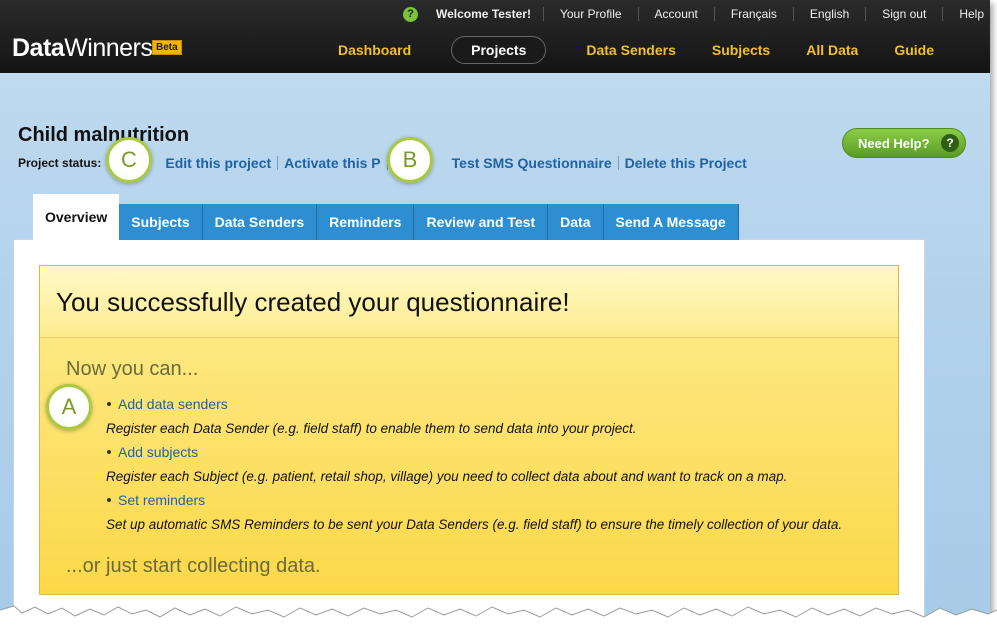  What do you see at coordinates (410, 160) in the screenshot?
I see `annotation-b-marker: B` at bounding box center [410, 160].